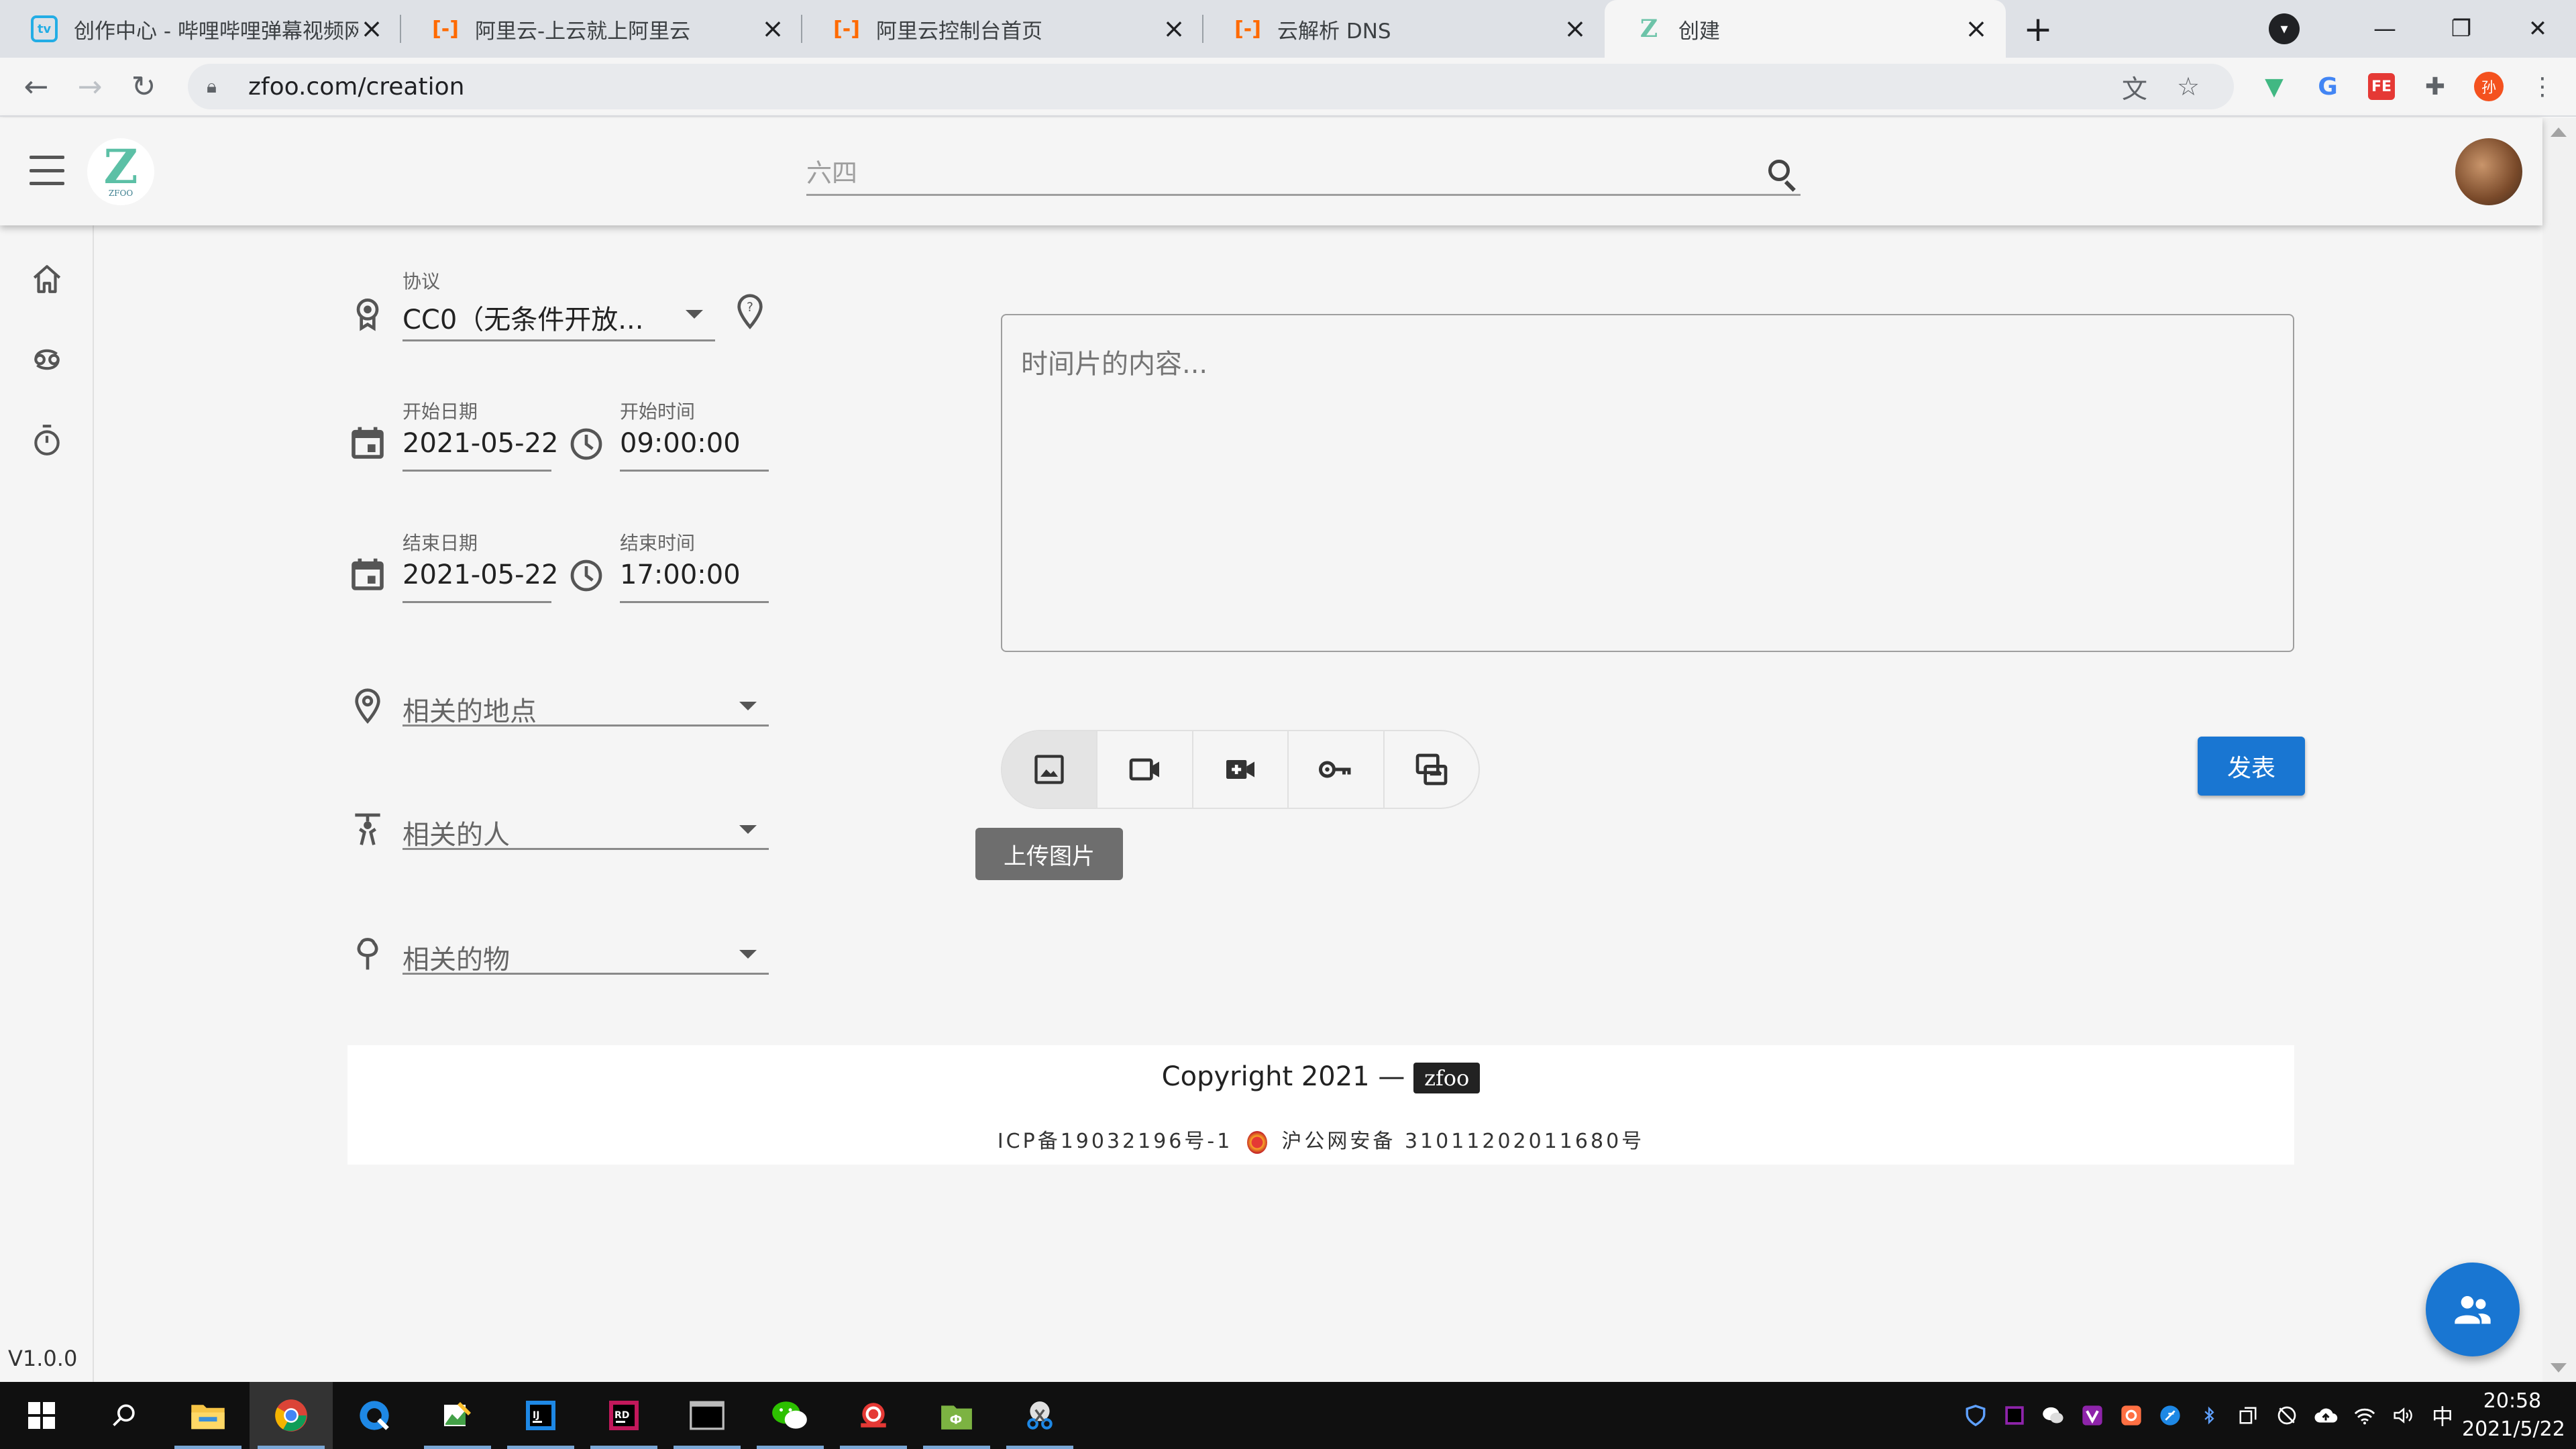 The image size is (2576, 1449). I want to click on snipping-tool-icon, so click(1039, 1415).